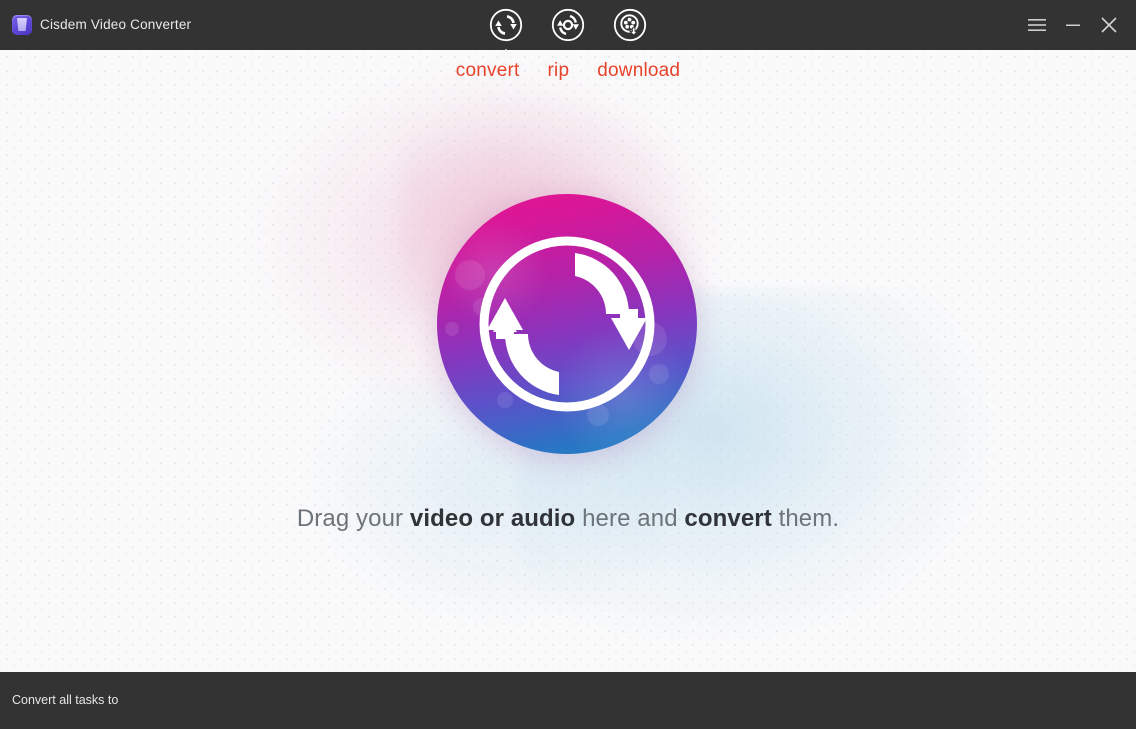 The image size is (1136, 729). I want to click on active-tab-indicator, so click(506, 53).